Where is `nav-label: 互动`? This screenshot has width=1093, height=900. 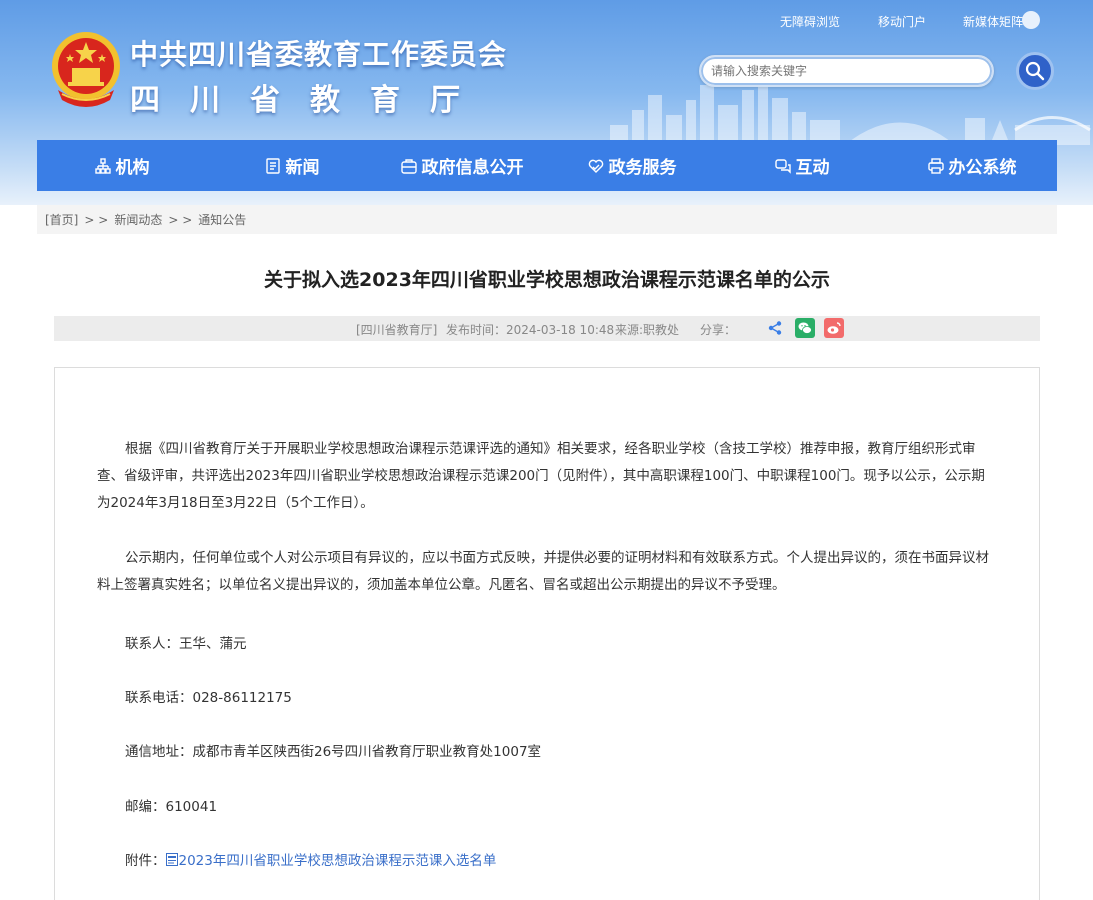 nav-label: 互动 is located at coordinates (812, 168).